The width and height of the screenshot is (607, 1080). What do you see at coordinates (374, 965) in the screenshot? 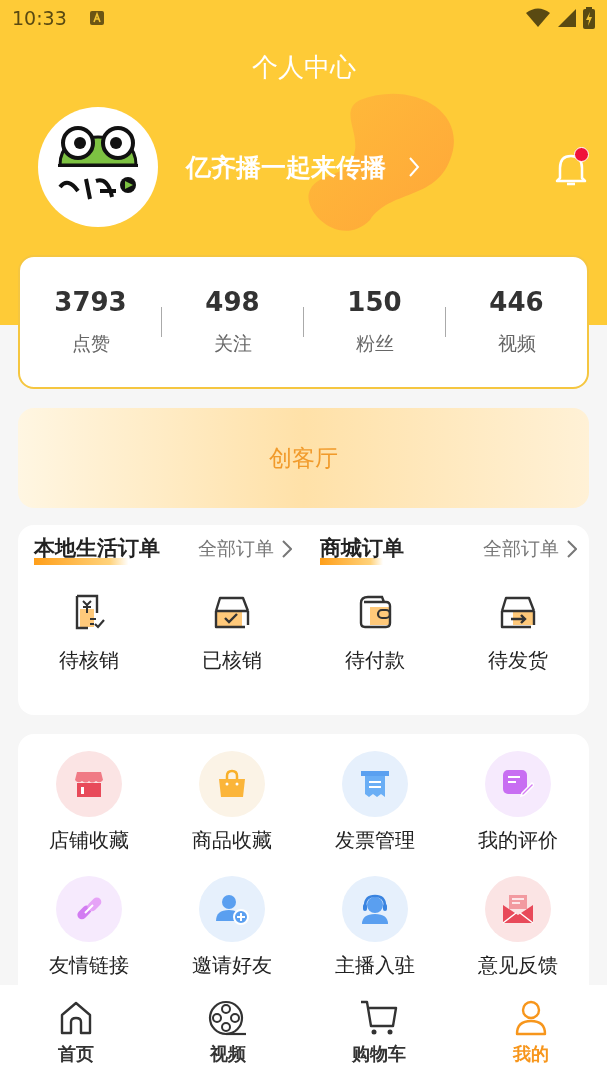
I see `service-label: 主播入驻` at bounding box center [374, 965].